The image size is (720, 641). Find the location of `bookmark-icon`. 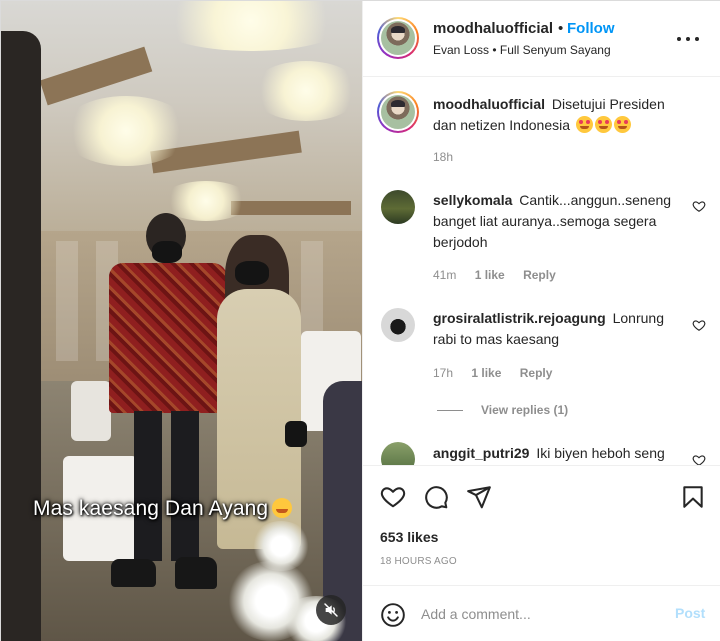

bookmark-icon is located at coordinates (693, 497).